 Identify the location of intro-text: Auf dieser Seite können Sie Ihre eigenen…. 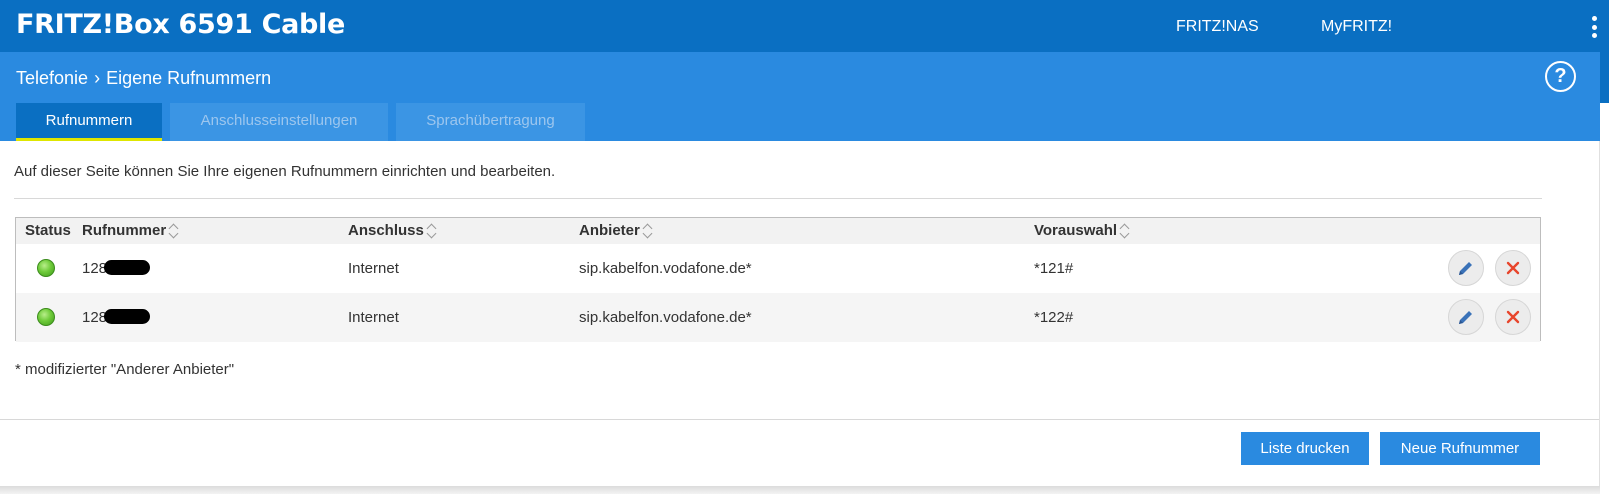
(285, 171).